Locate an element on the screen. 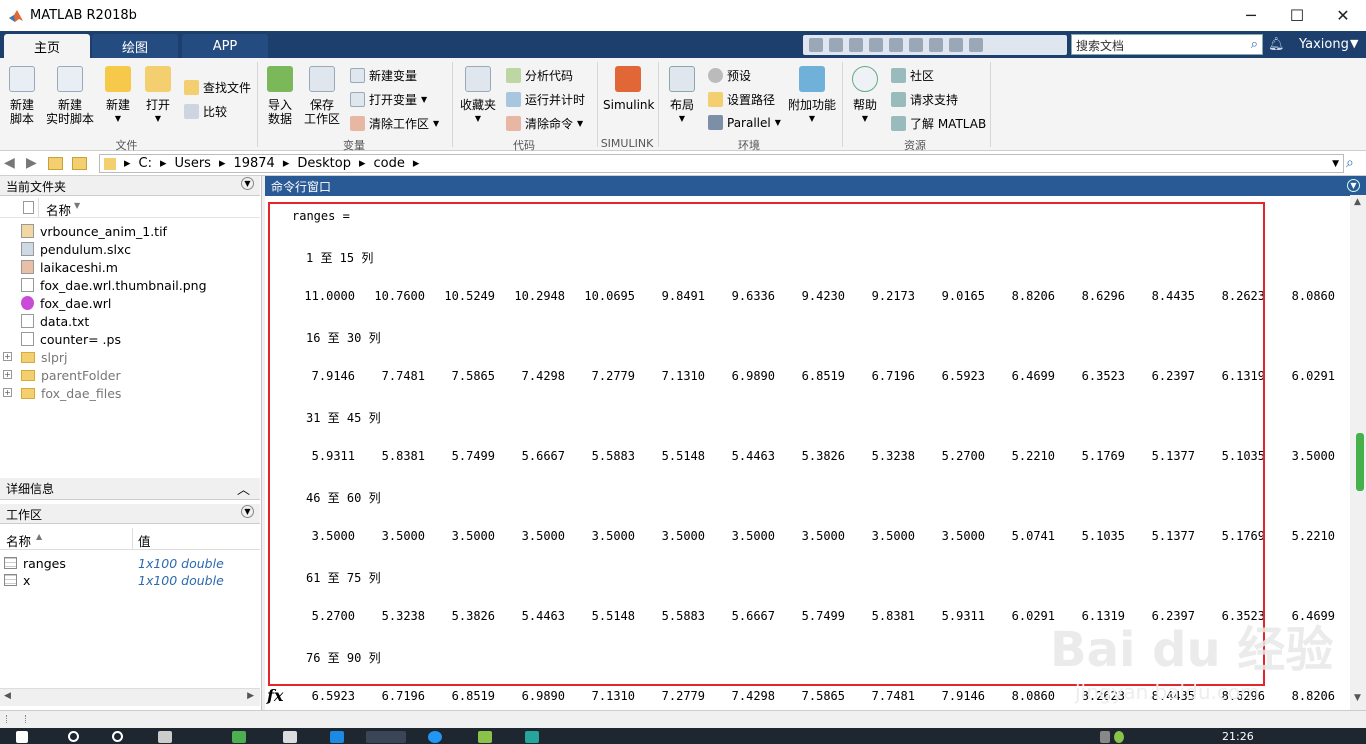 The image size is (1366, 744). chevron-up-icon: ︿ is located at coordinates (243, 488).